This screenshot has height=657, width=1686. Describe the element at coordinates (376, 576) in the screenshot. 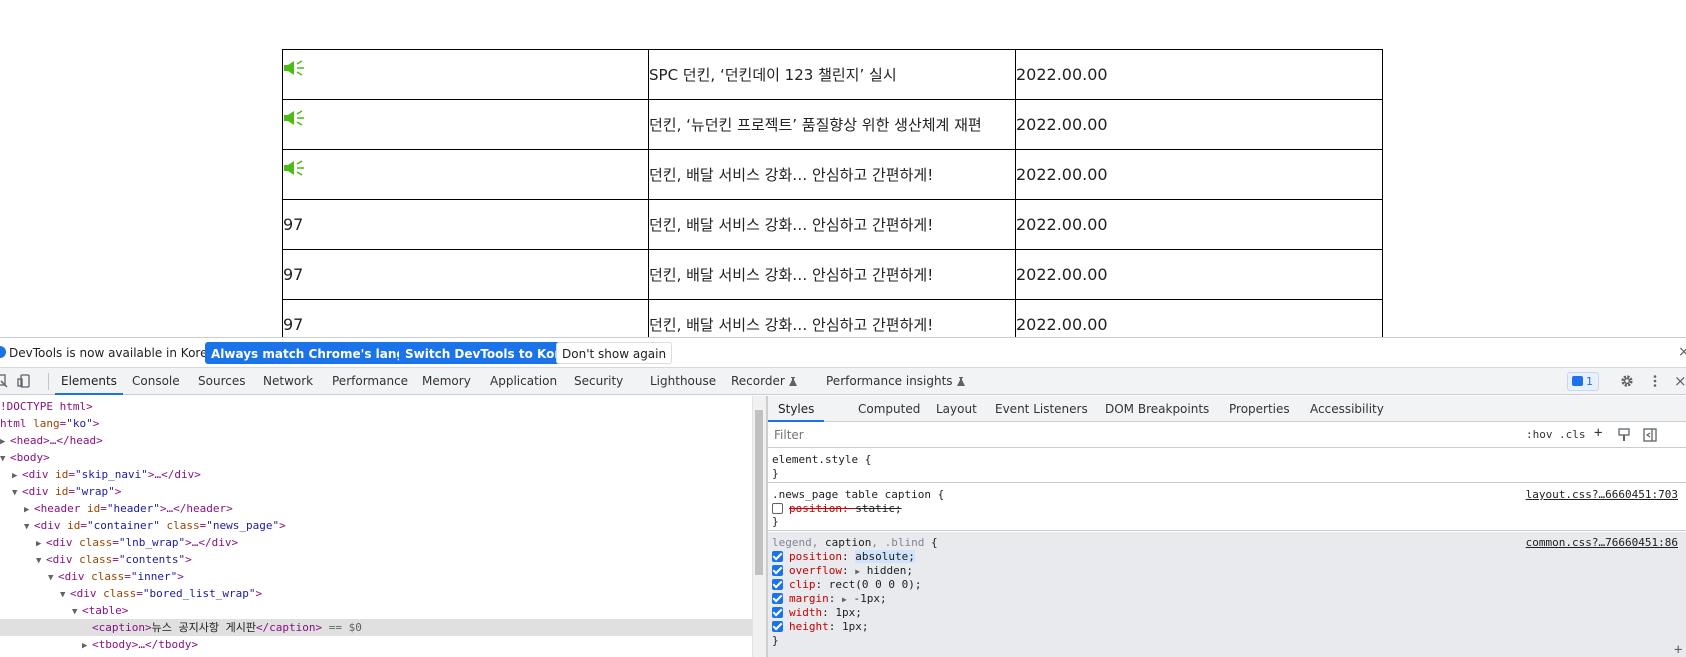

I see `dom-node: ▼ <div class="inner">` at that location.